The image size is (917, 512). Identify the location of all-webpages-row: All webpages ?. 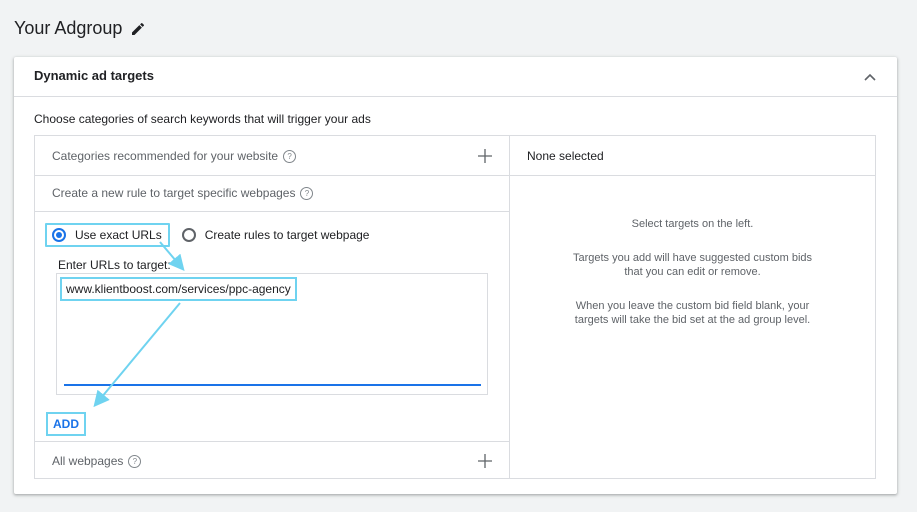
(272, 459).